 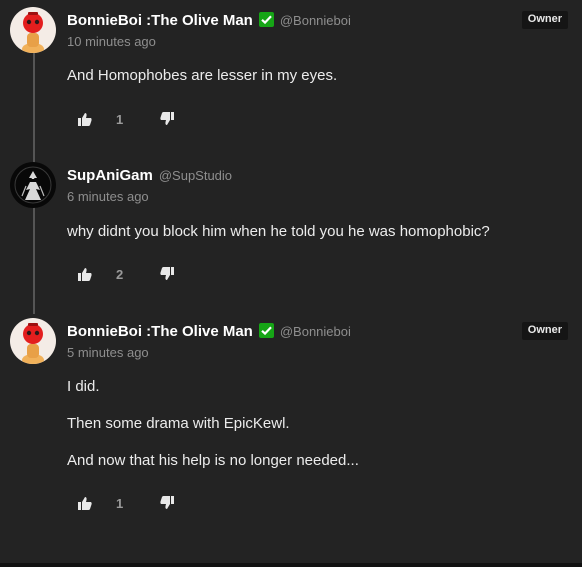 What do you see at coordinates (108, 352) in the screenshot?
I see `timestamp: 5 minutes ago` at bounding box center [108, 352].